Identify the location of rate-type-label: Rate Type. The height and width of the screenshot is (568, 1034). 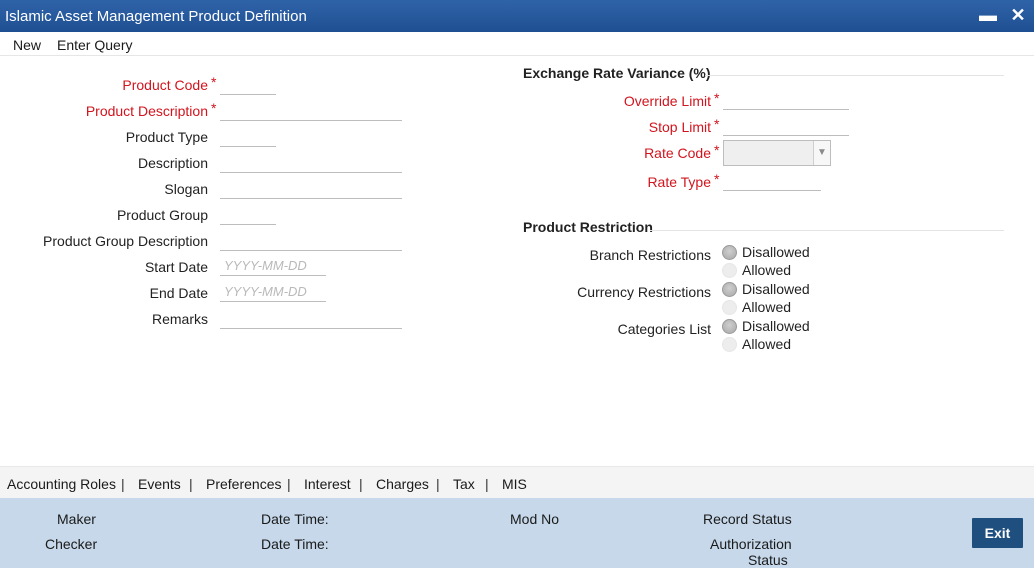
(679, 182).